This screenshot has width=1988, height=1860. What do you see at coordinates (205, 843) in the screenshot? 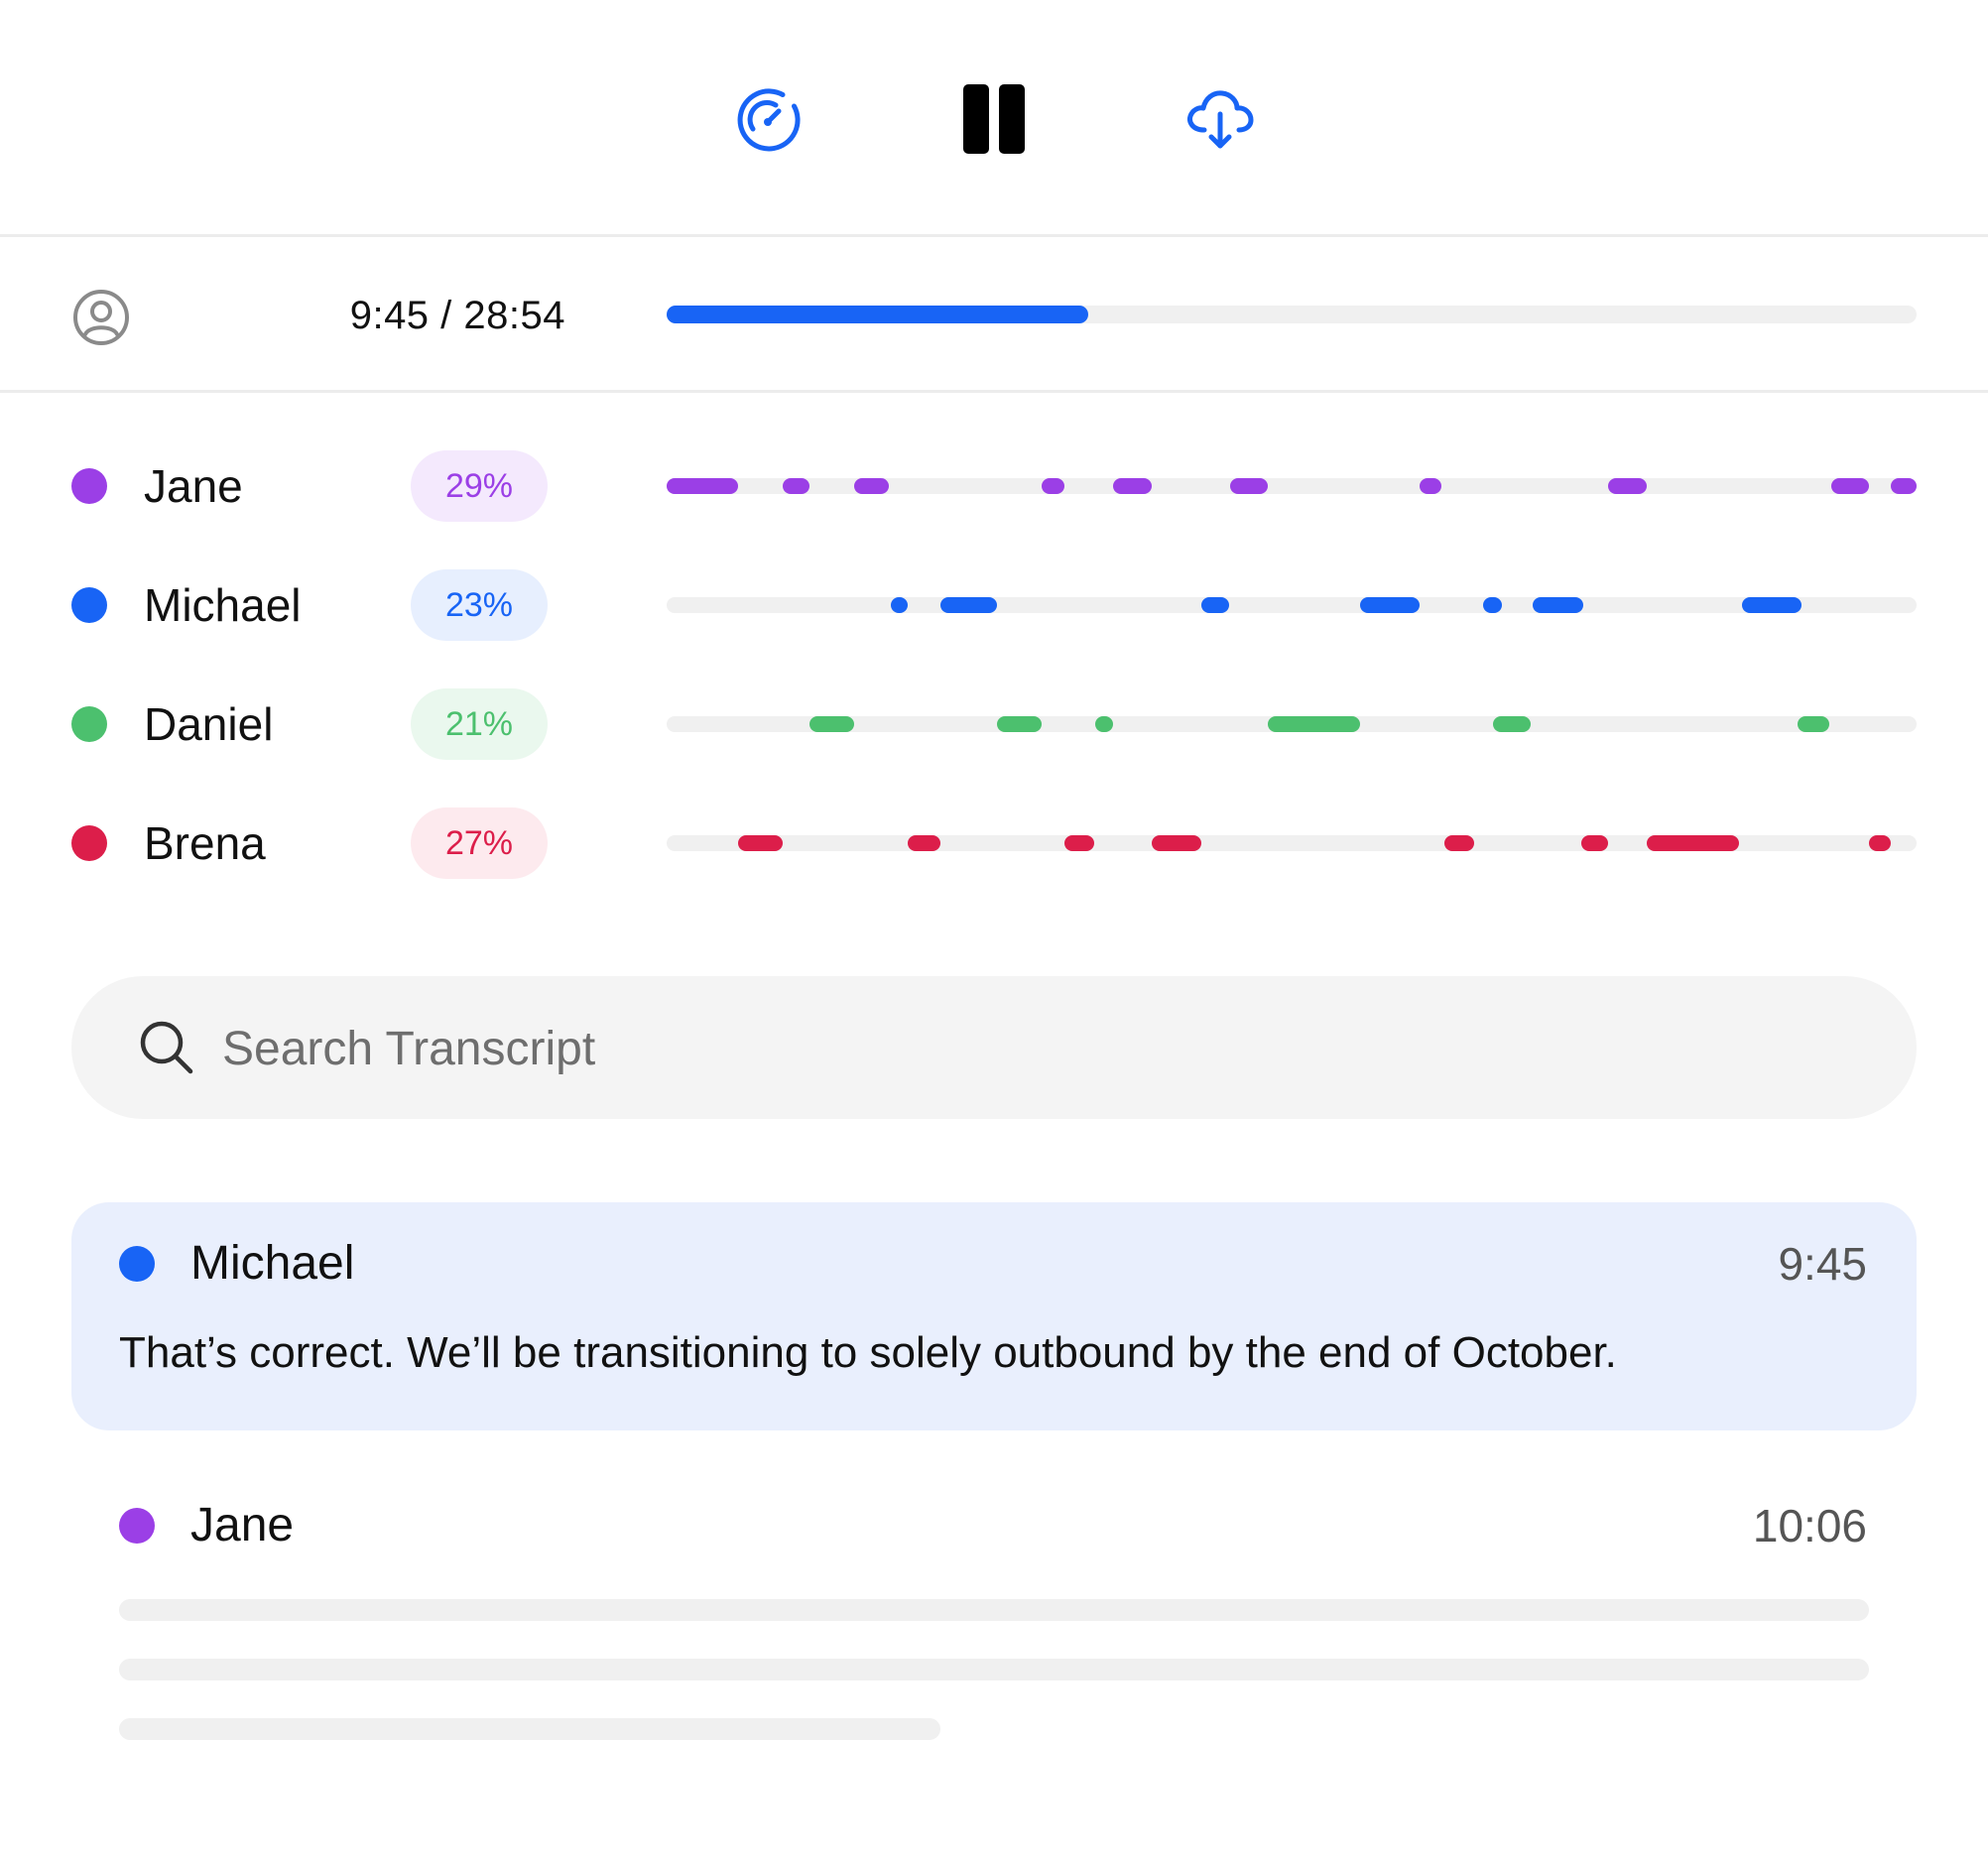
I see `speaker-name: Brena` at bounding box center [205, 843].